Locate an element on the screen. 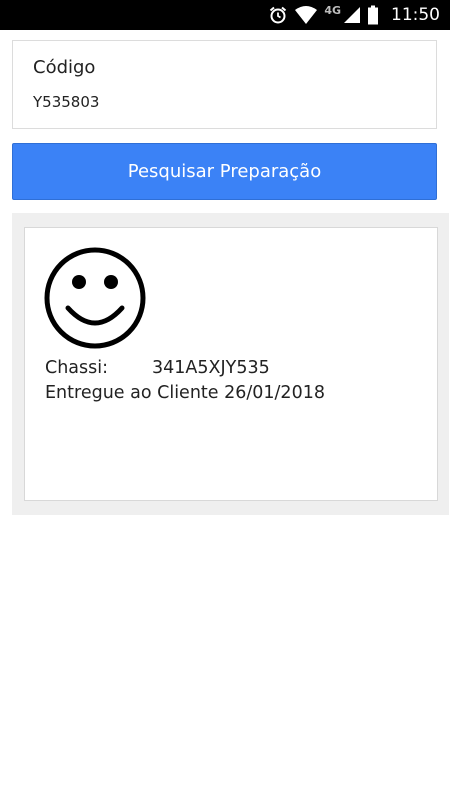 The height and width of the screenshot is (800, 450). alarm-icon is located at coordinates (278, 15).